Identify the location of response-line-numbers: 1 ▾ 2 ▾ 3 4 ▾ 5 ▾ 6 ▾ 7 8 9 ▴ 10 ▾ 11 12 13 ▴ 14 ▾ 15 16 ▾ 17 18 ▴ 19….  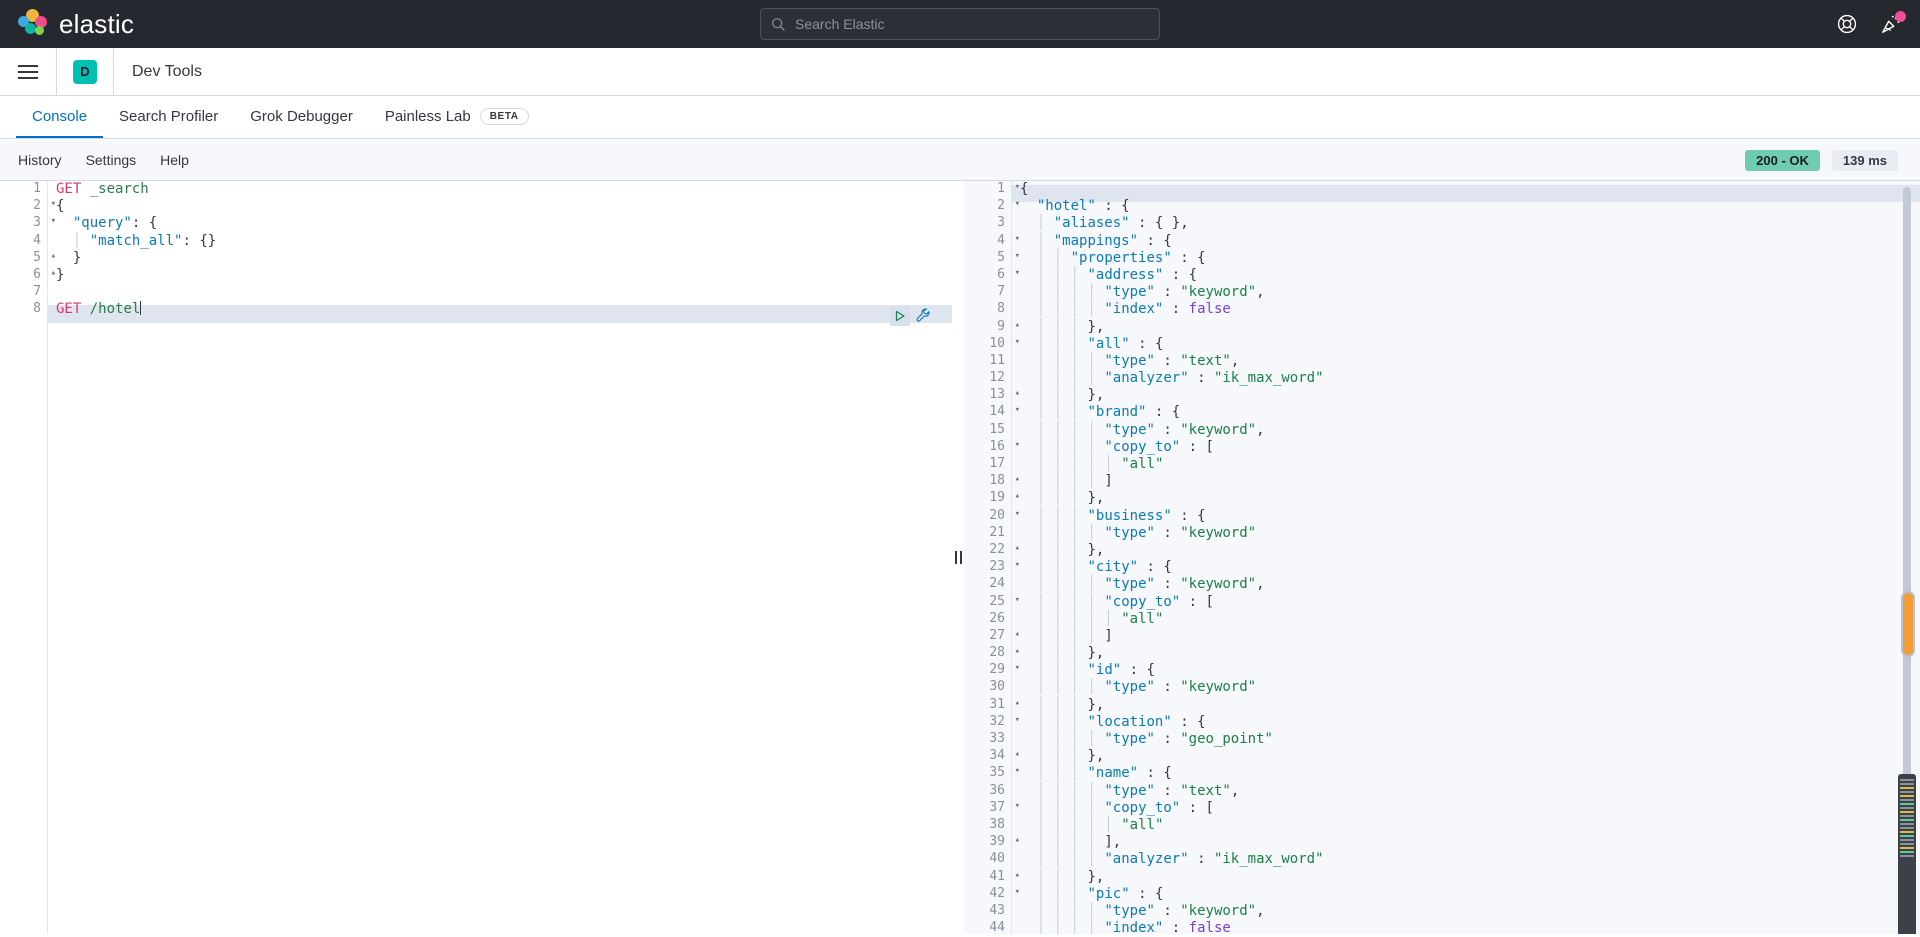
(992, 557).